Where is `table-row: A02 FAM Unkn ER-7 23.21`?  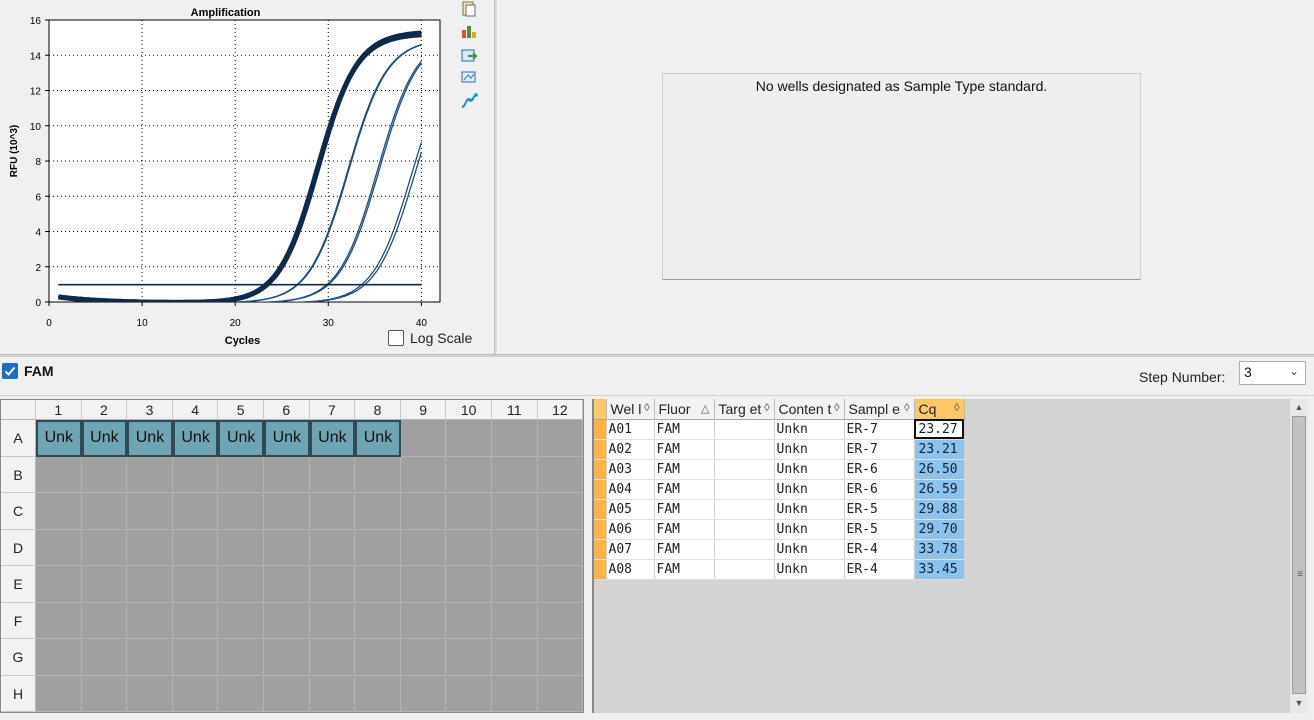 table-row: A02 FAM Unkn ER-7 23.21 is located at coordinates (779, 449).